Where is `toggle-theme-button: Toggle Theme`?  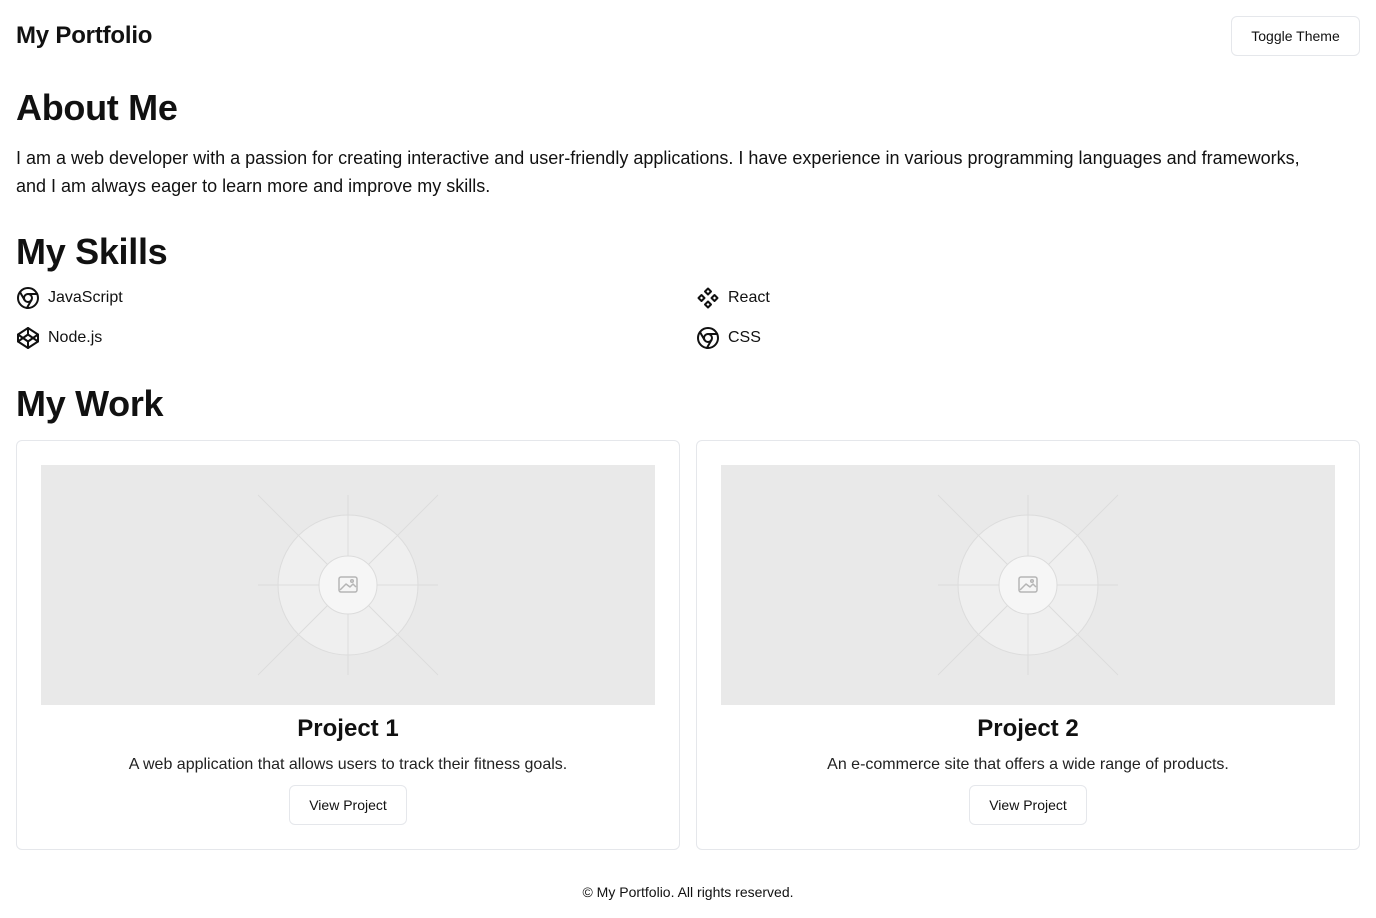
toggle-theme-button: Toggle Theme is located at coordinates (1295, 36).